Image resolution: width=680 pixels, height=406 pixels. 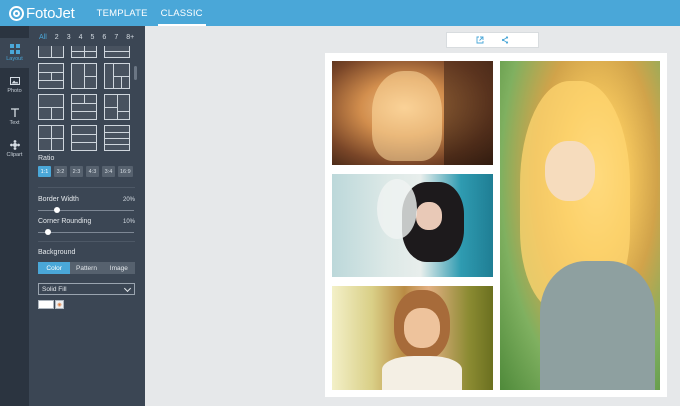 I want to click on rail-item-label: Clipart, so click(x=14, y=155).